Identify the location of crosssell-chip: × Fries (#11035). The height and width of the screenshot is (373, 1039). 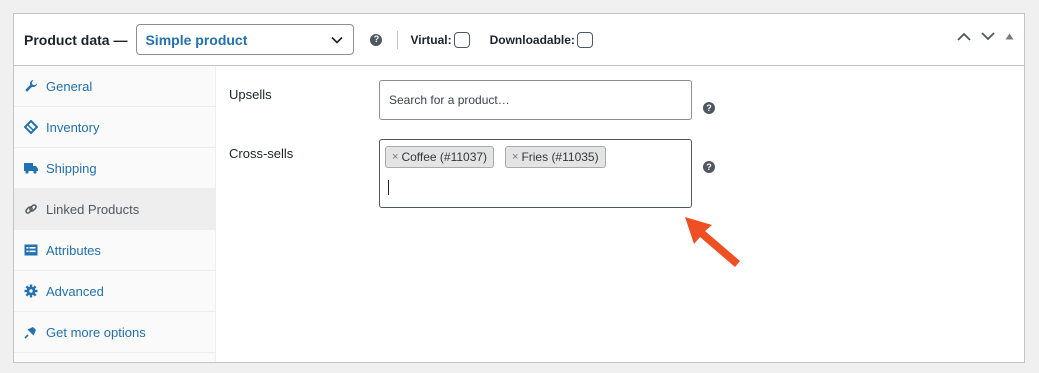
(555, 157).